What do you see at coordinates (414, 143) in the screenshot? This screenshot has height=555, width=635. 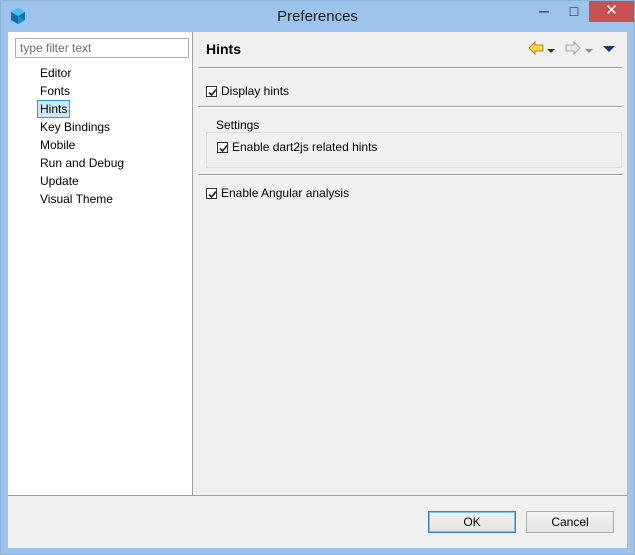 I see `settings-group: Settings Enable dart2js related hints` at bounding box center [414, 143].